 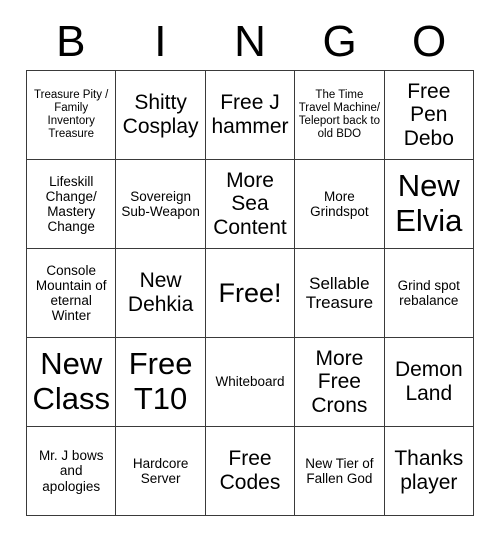 I want to click on bingo-cell-label: Free J hammer, so click(x=250, y=114).